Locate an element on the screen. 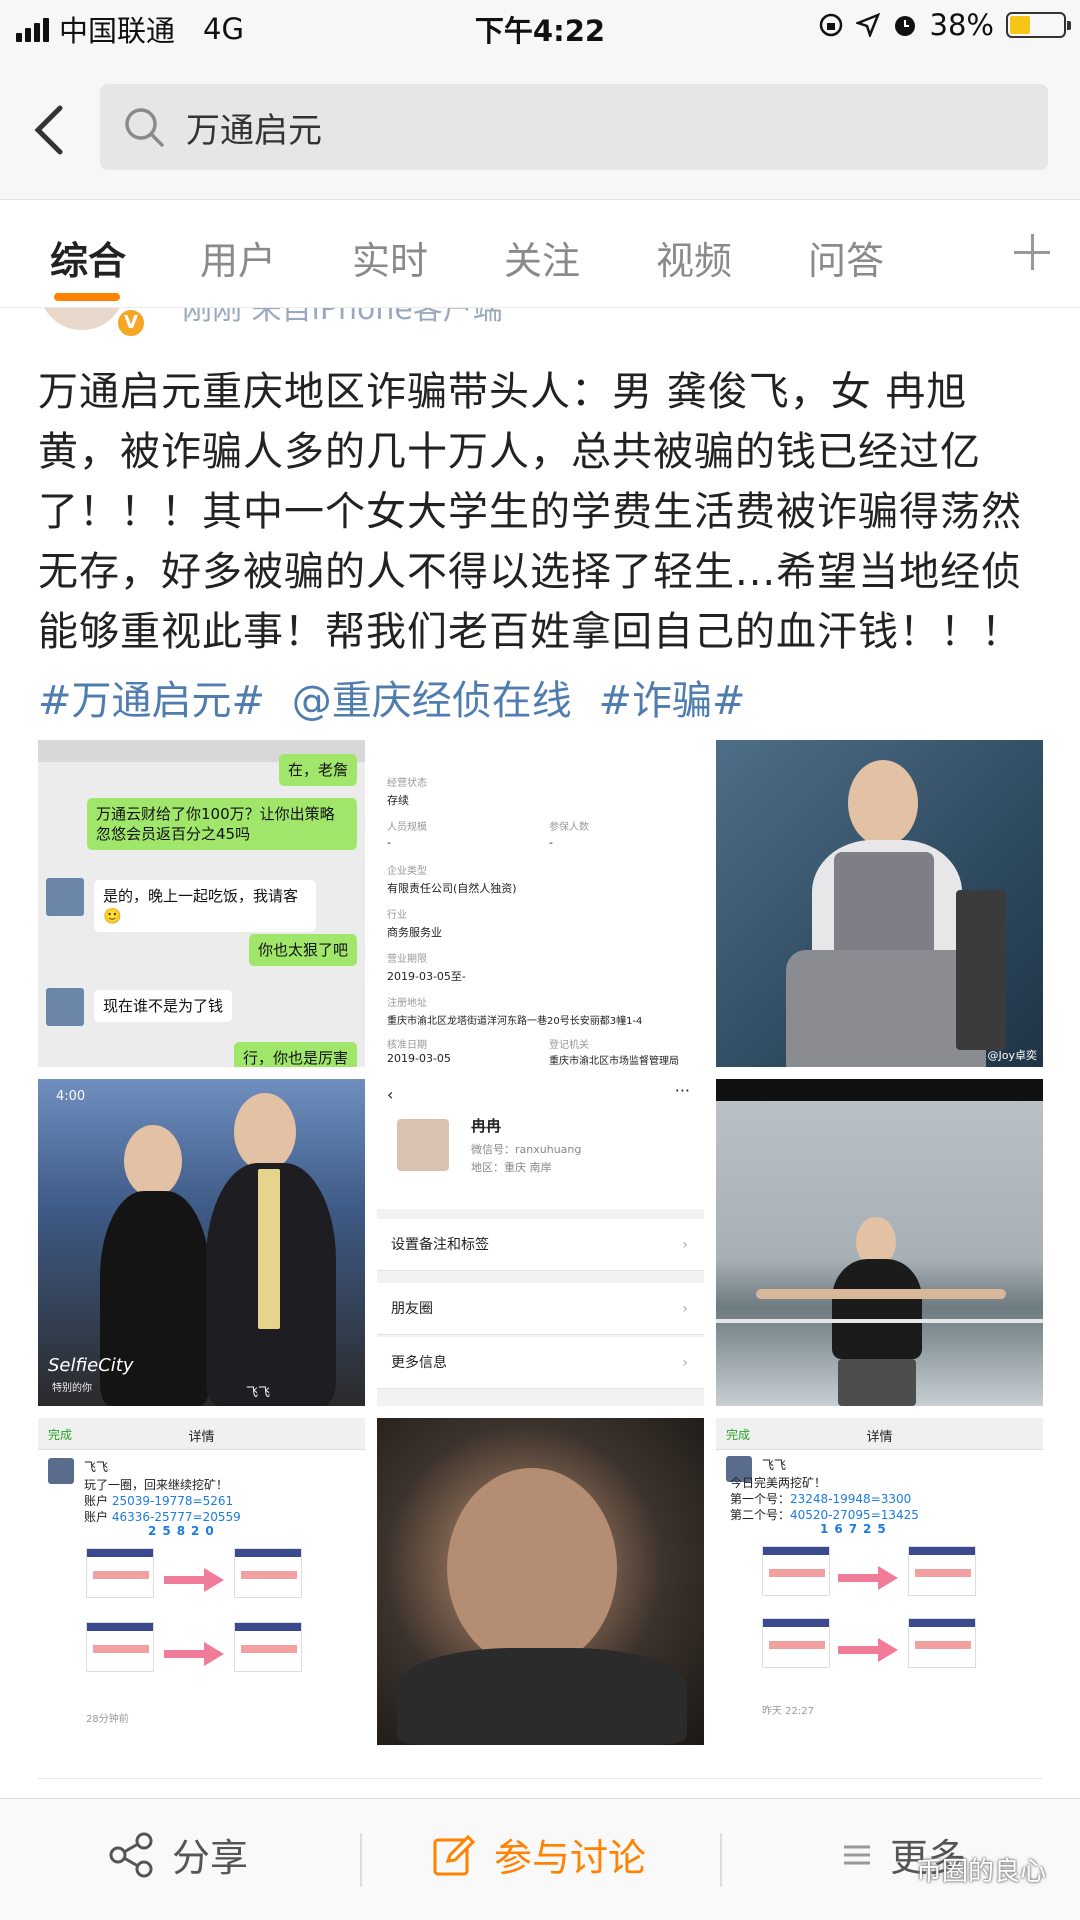 Image resolution: width=1080 pixels, height=1920 pixels. battery-icon is located at coordinates (1038, 25).